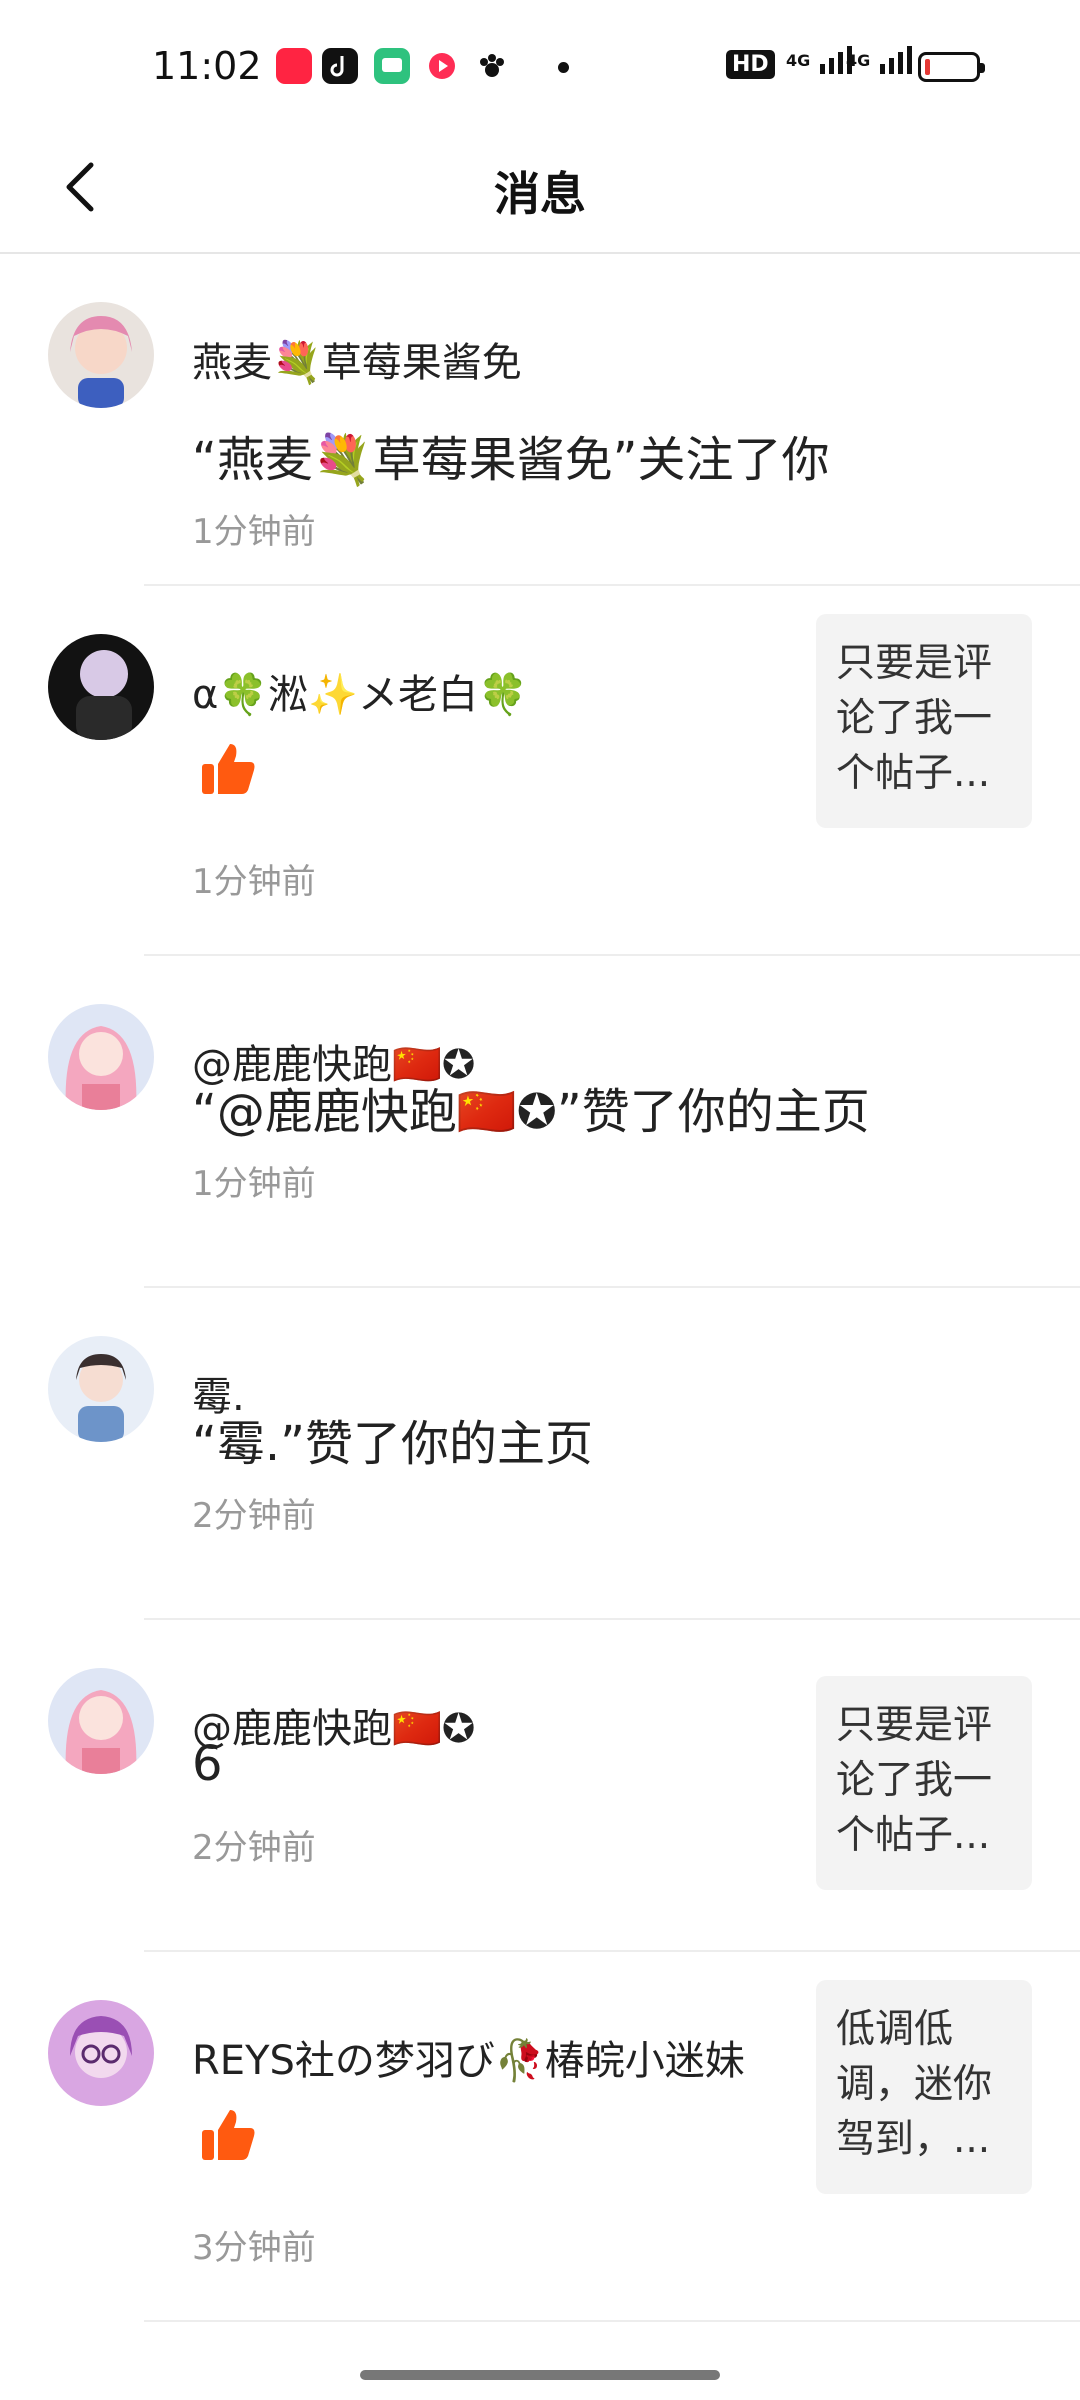 The image size is (1080, 2400). Describe the element at coordinates (334, 1729) in the screenshot. I see `sender-name: @鹿鹿快跑🇨🇳✪` at that location.